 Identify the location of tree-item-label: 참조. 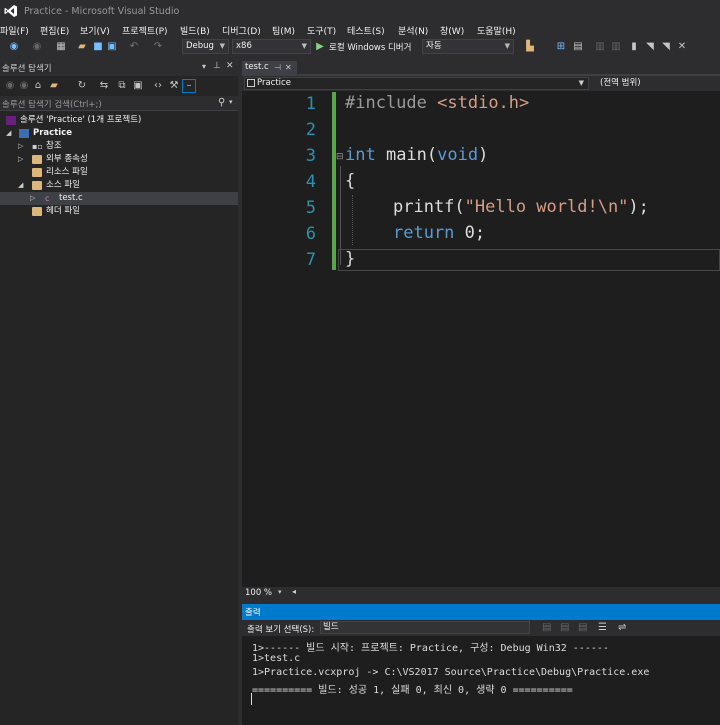
(54, 146).